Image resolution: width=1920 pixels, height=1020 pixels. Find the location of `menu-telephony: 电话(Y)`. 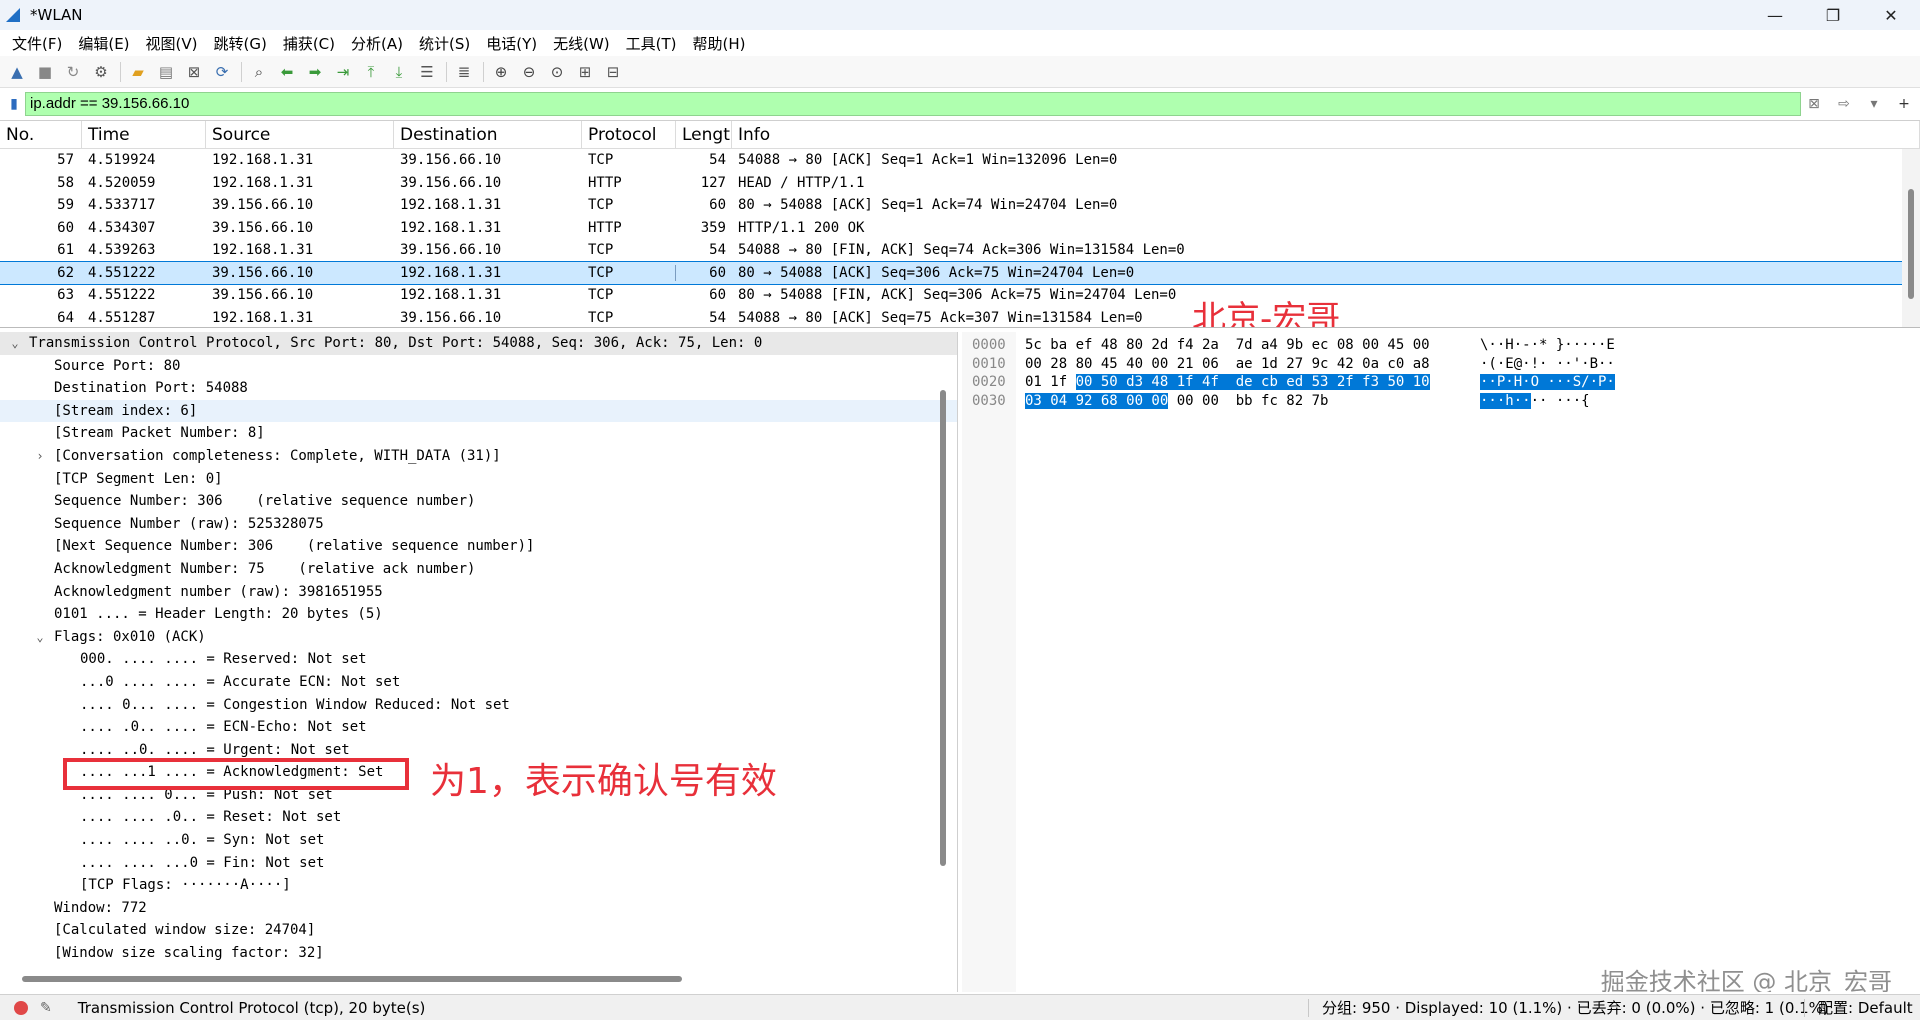

menu-telephony: 电话(Y) is located at coordinates (511, 43).